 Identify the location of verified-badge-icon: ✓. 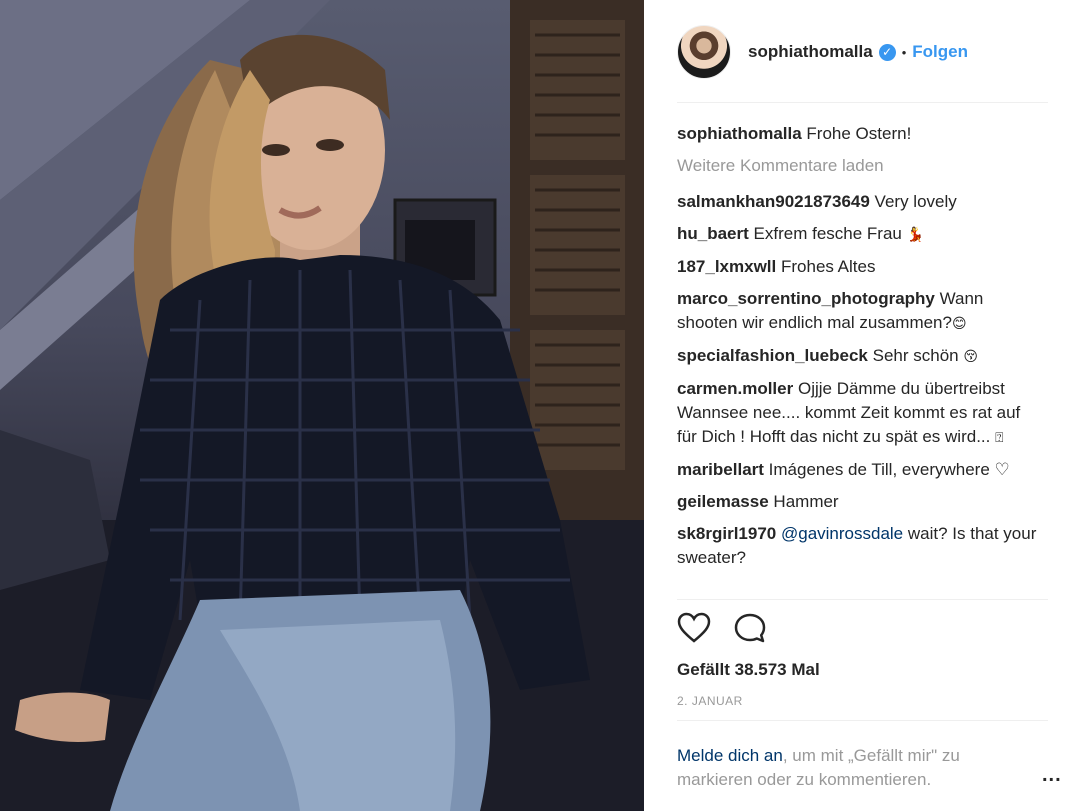
(887, 52).